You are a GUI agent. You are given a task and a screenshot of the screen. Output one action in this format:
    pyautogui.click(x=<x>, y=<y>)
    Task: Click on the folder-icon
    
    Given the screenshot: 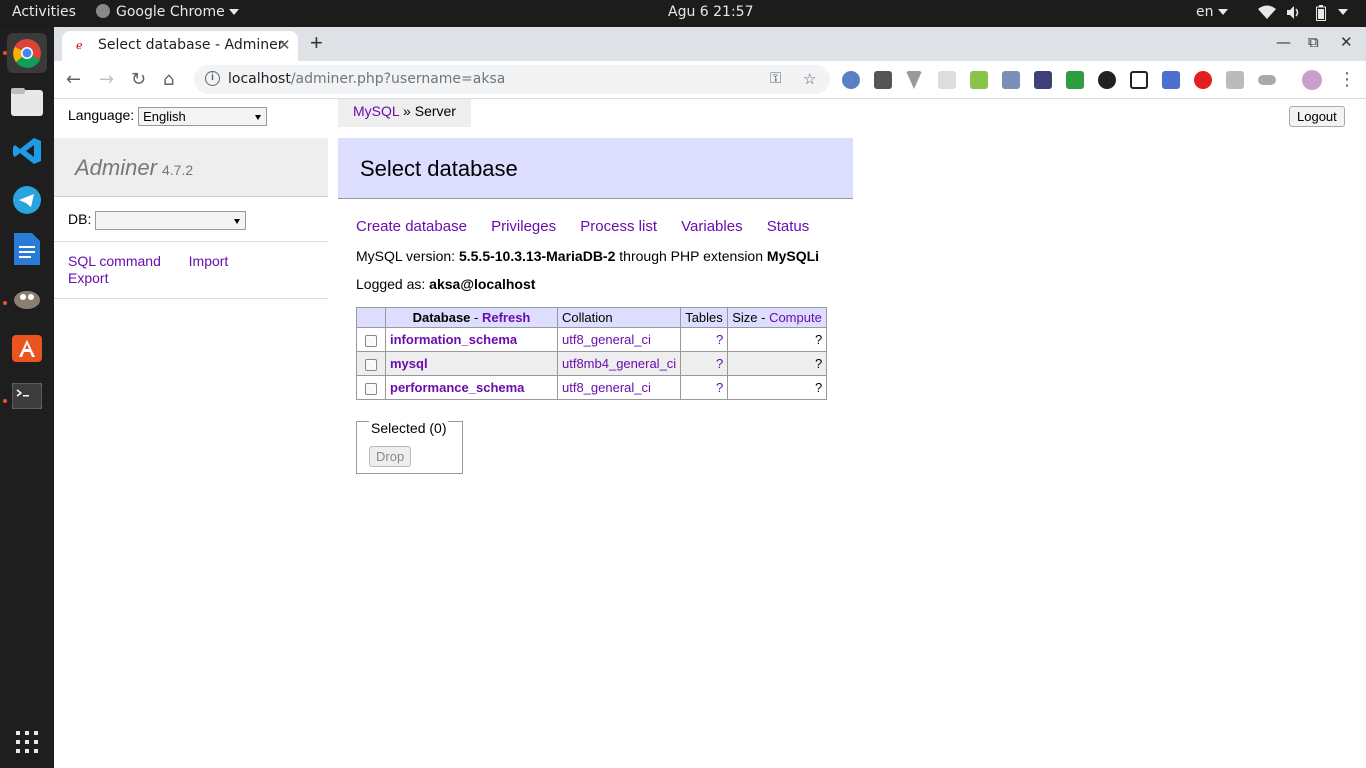 What is the action you would take?
    pyautogui.click(x=27, y=102)
    